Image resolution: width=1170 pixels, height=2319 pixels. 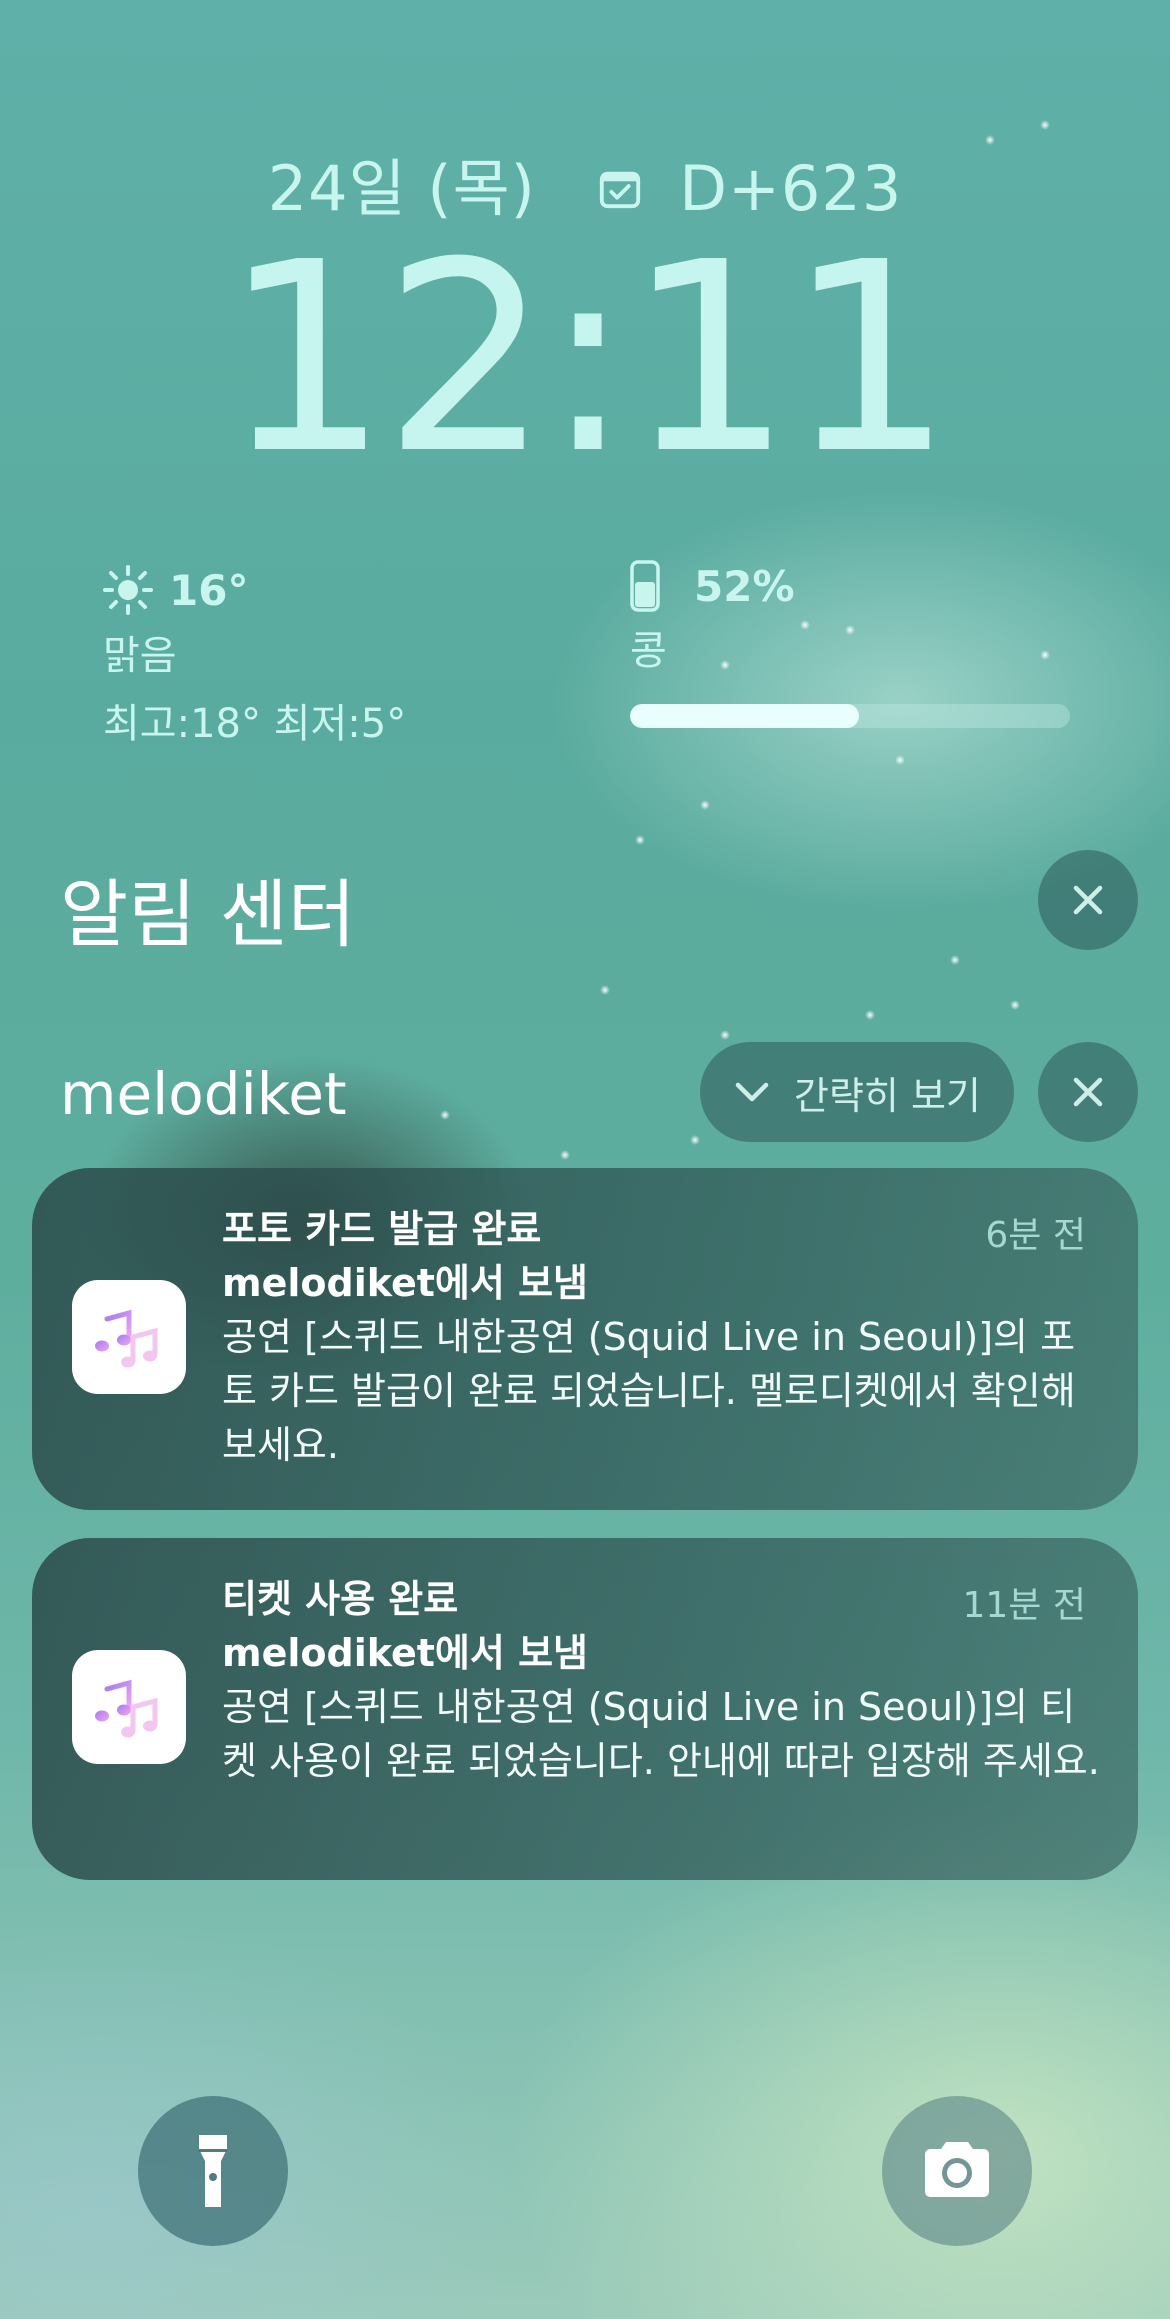 What do you see at coordinates (752, 1092) in the screenshot?
I see `chevron-down-icon` at bounding box center [752, 1092].